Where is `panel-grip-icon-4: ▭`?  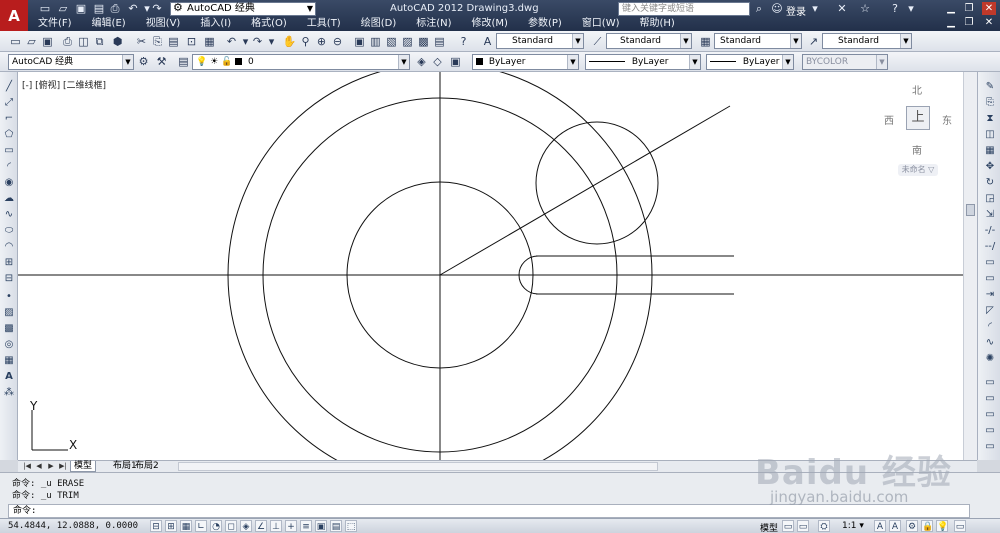 panel-grip-icon-4: ▭ is located at coordinates (990, 431).